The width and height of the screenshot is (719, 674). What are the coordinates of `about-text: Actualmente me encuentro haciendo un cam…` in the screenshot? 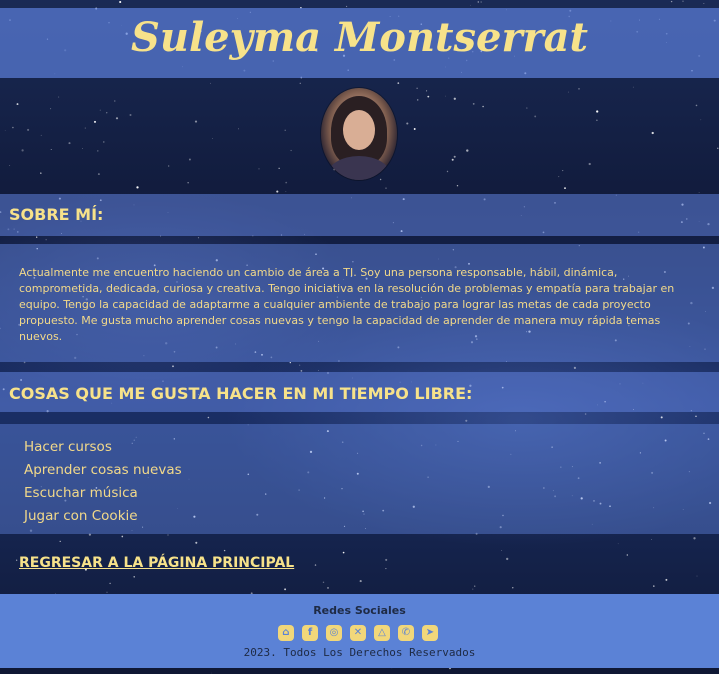 It's located at (347, 304).